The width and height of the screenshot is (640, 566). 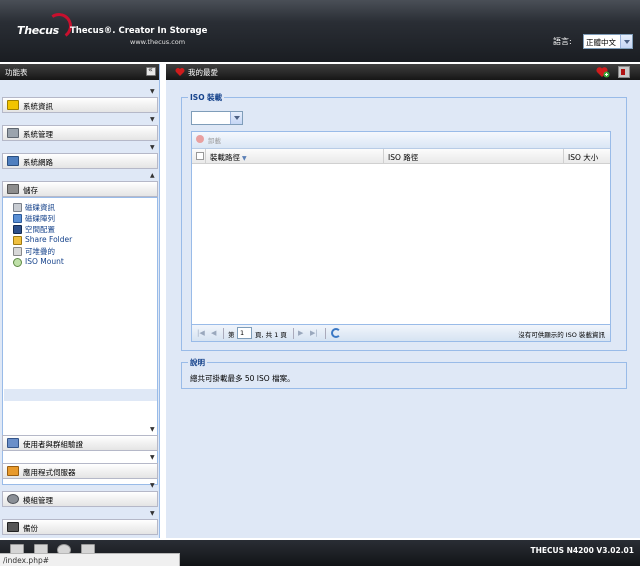 What do you see at coordinates (244, 158) in the screenshot?
I see `sort-desc-icon: ▼` at bounding box center [244, 158].